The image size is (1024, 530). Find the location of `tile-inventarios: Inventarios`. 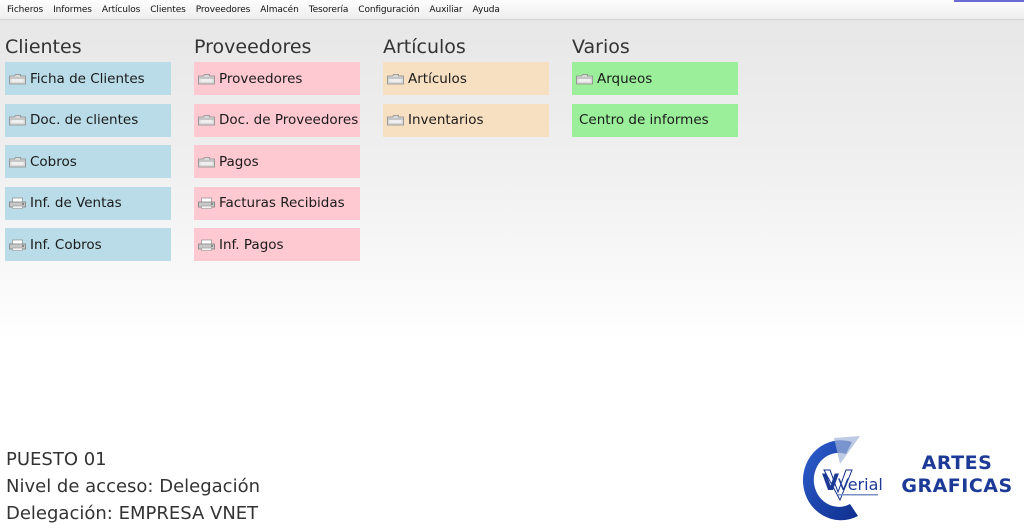

tile-inventarios: Inventarios is located at coordinates (466, 120).